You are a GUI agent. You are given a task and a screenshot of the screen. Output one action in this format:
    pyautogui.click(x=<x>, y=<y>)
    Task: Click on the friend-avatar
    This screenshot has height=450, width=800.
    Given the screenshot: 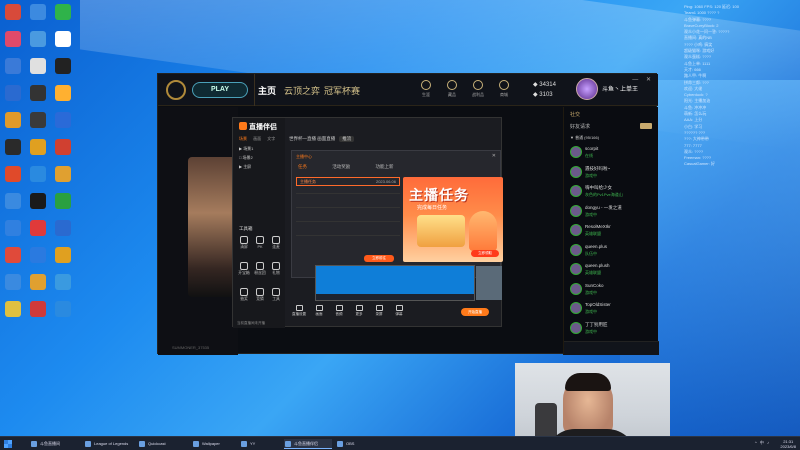 What is the action you would take?
    pyautogui.click(x=576, y=288)
    